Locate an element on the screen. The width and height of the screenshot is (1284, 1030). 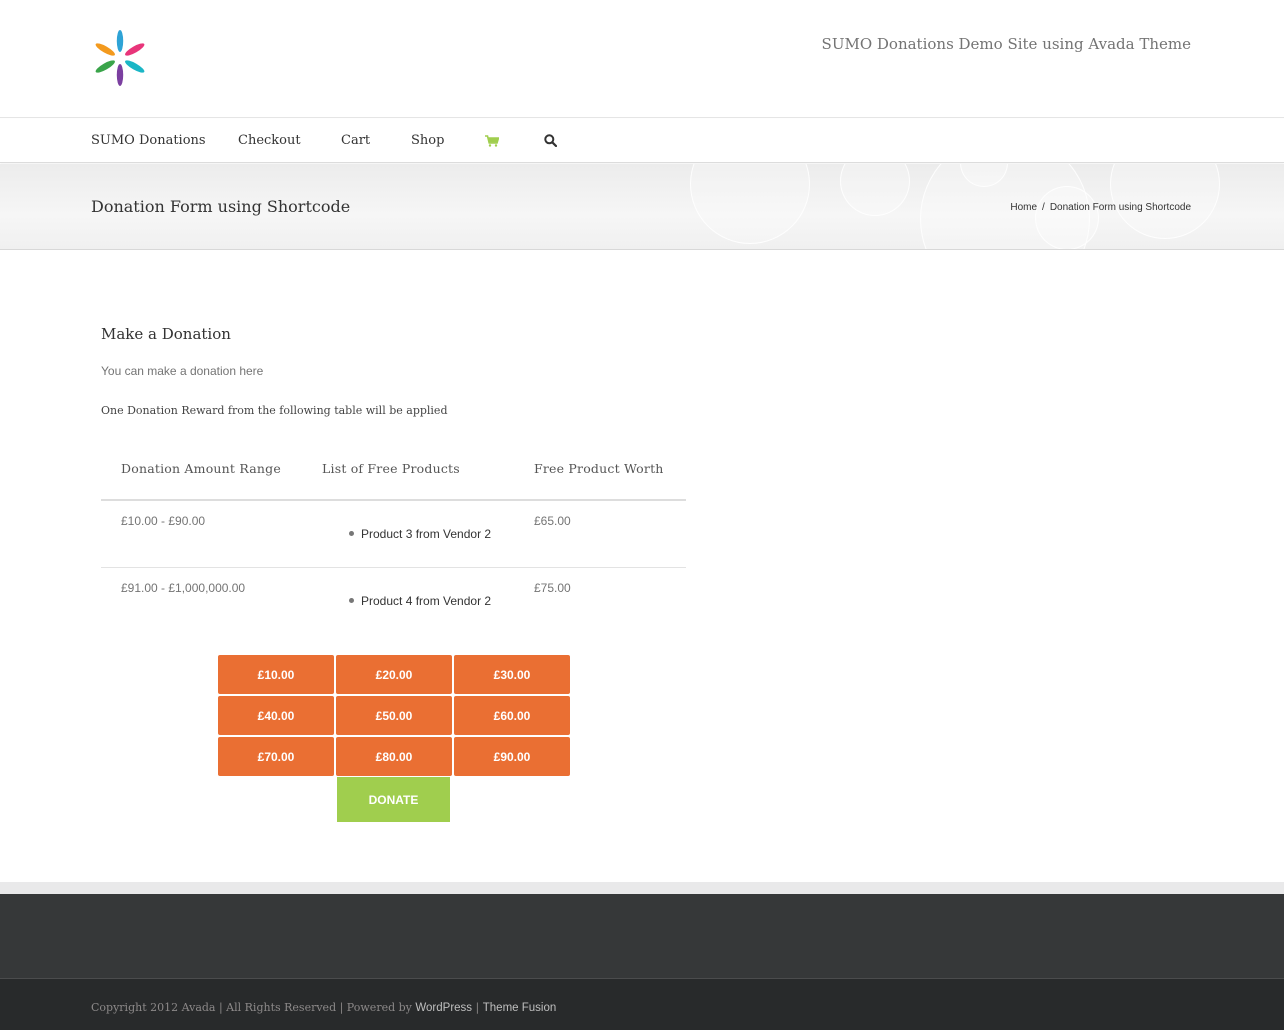
table-row-divider is located at coordinates (393, 567).